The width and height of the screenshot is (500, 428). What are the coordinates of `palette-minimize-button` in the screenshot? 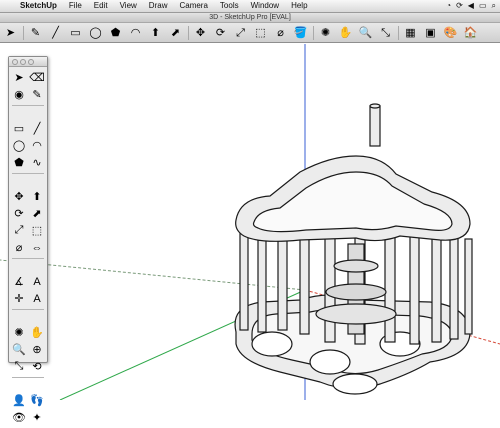 It's located at (23, 62).